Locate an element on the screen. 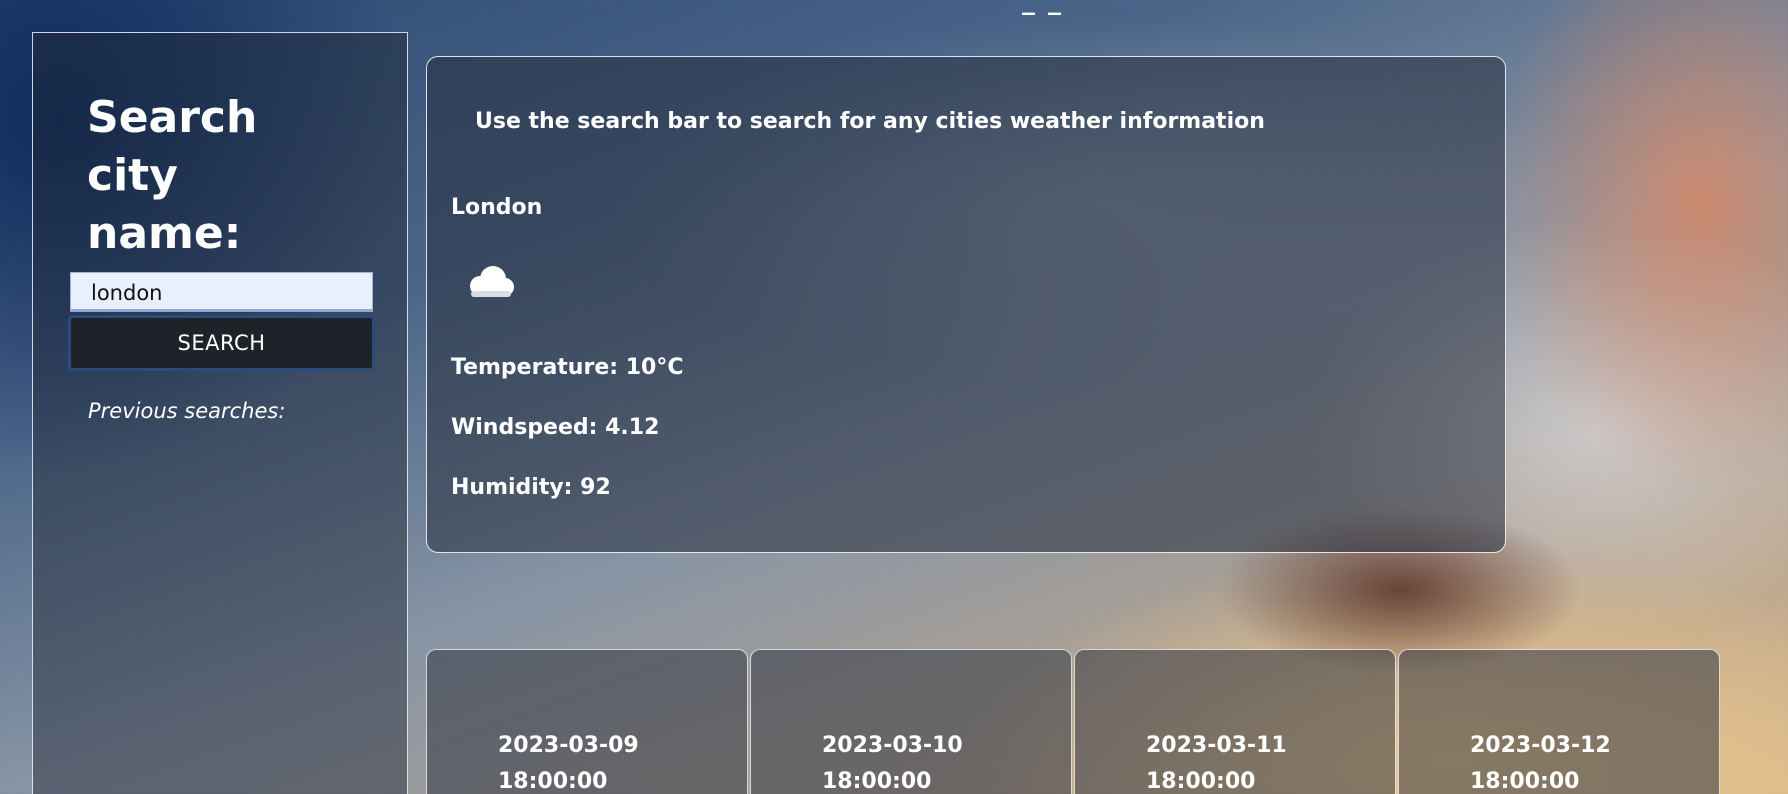 The width and height of the screenshot is (1788, 794). search-title: Search city name: is located at coordinates (172, 175).